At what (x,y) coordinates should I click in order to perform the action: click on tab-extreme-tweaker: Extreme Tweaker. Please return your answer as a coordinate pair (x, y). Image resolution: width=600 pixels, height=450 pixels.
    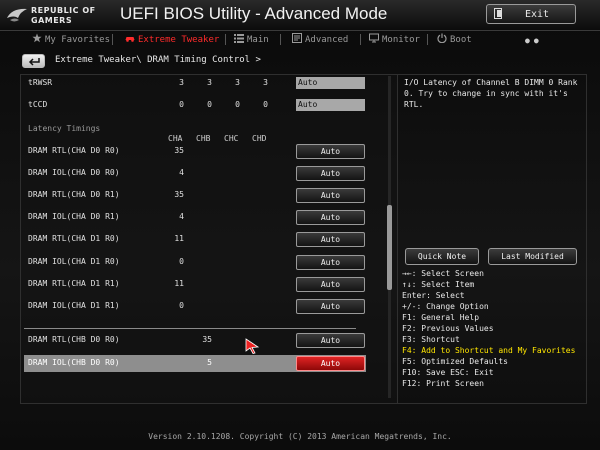
    Looking at the image, I should click on (172, 40).